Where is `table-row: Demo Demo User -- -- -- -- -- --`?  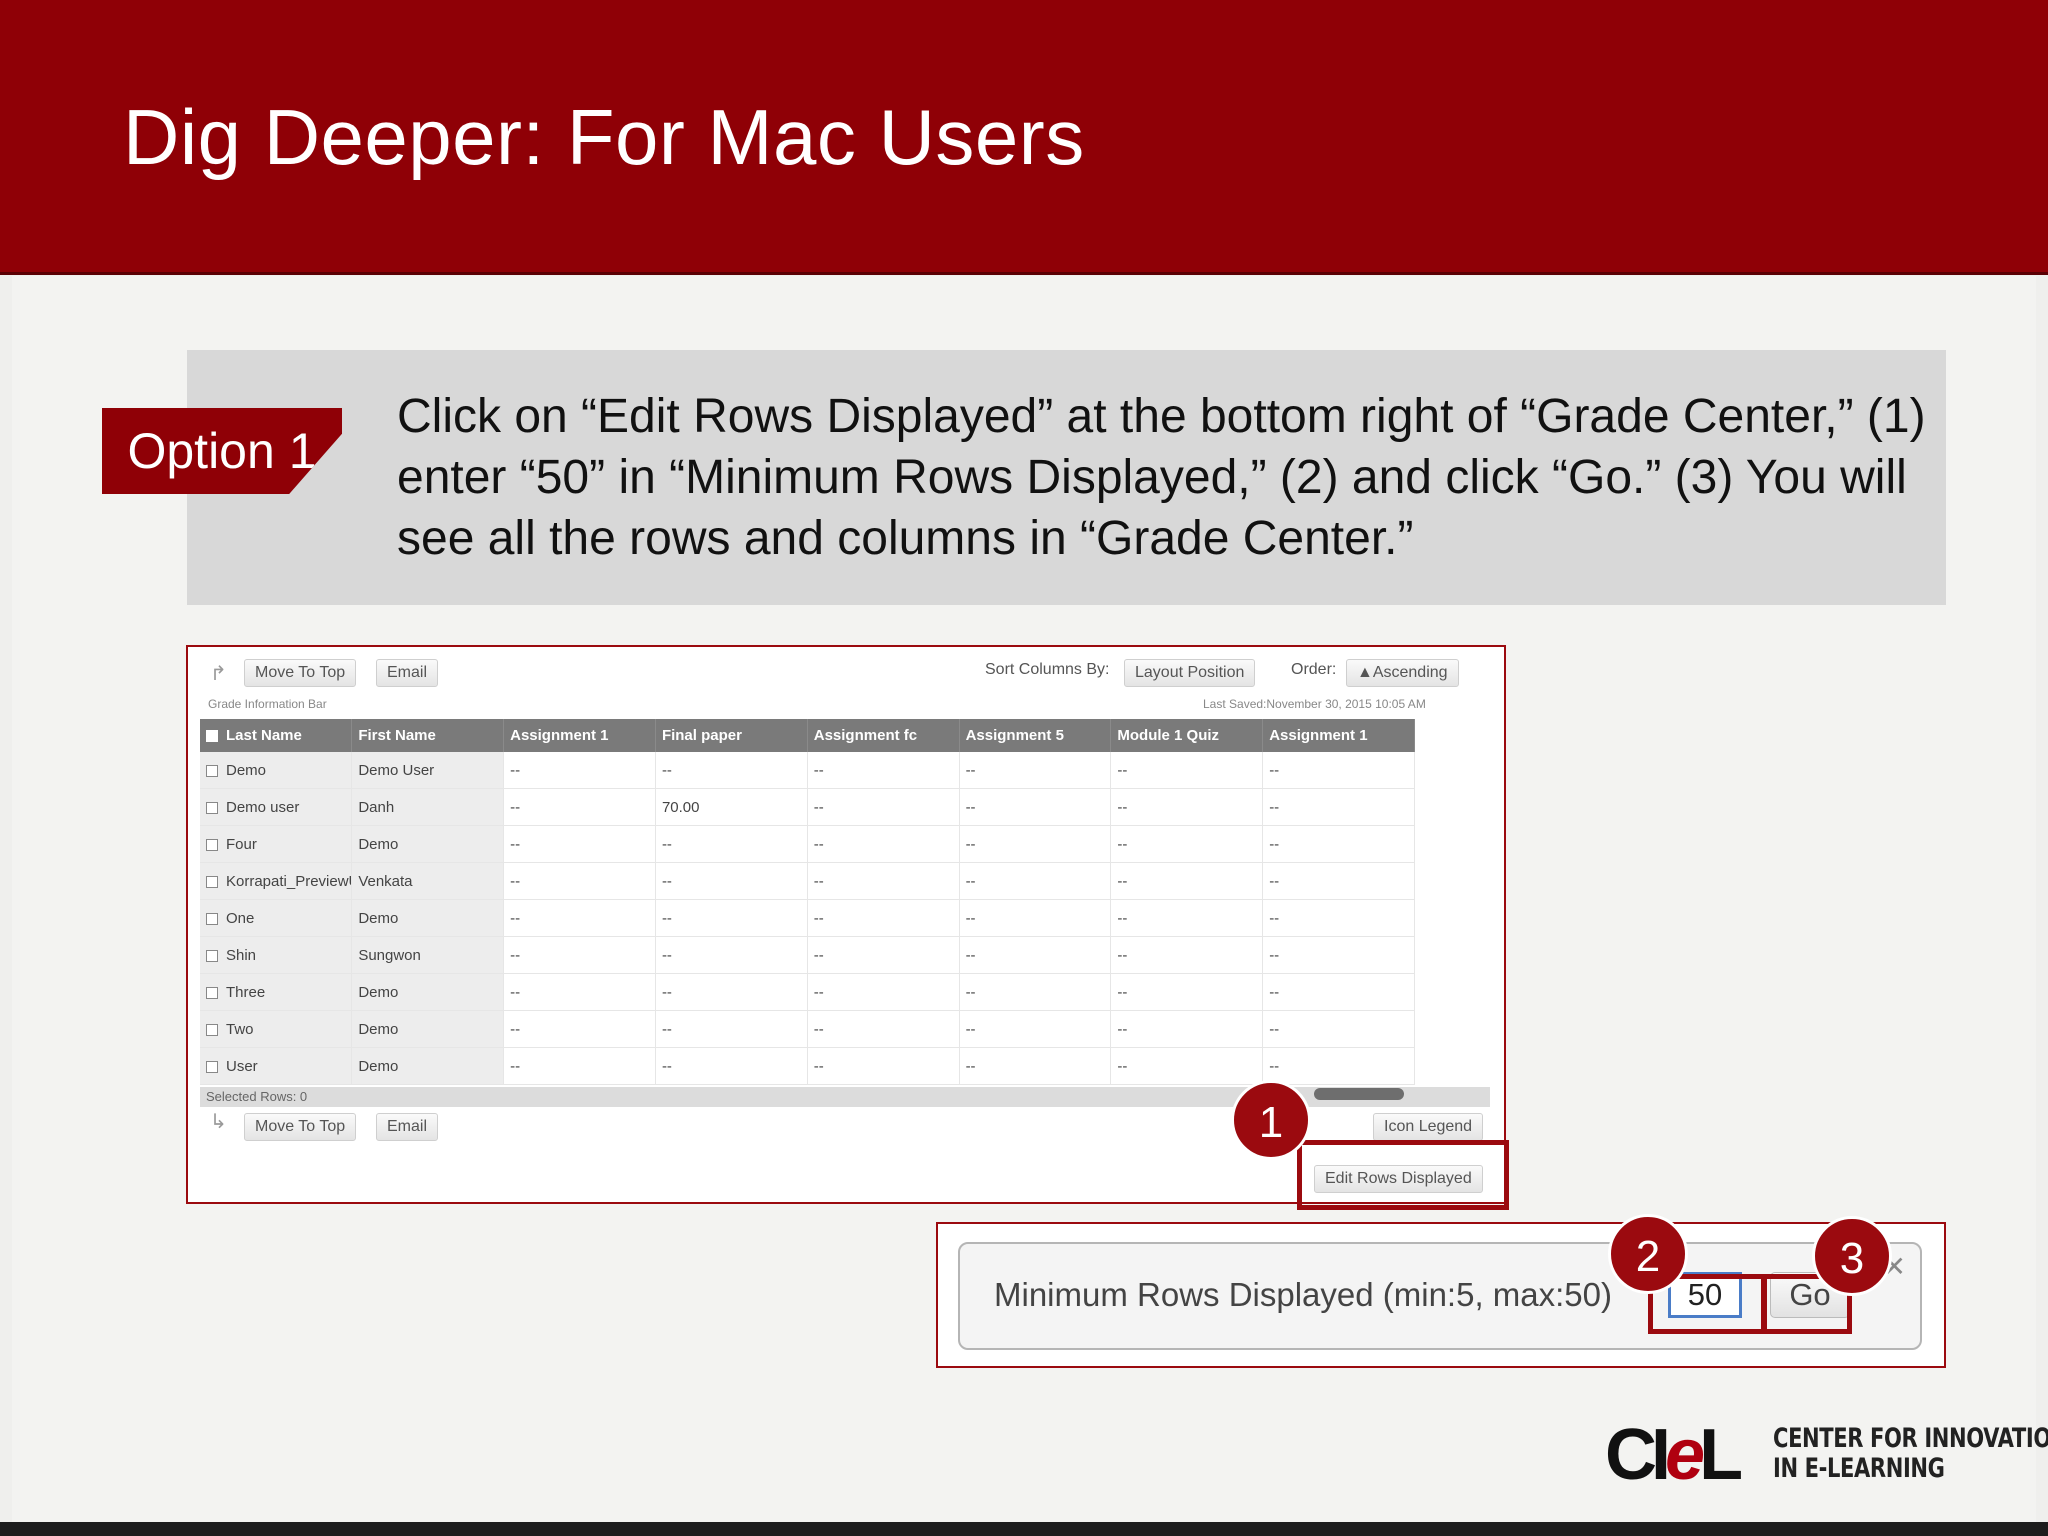
table-row: Demo Demo User -- -- -- -- -- -- is located at coordinates (807, 770).